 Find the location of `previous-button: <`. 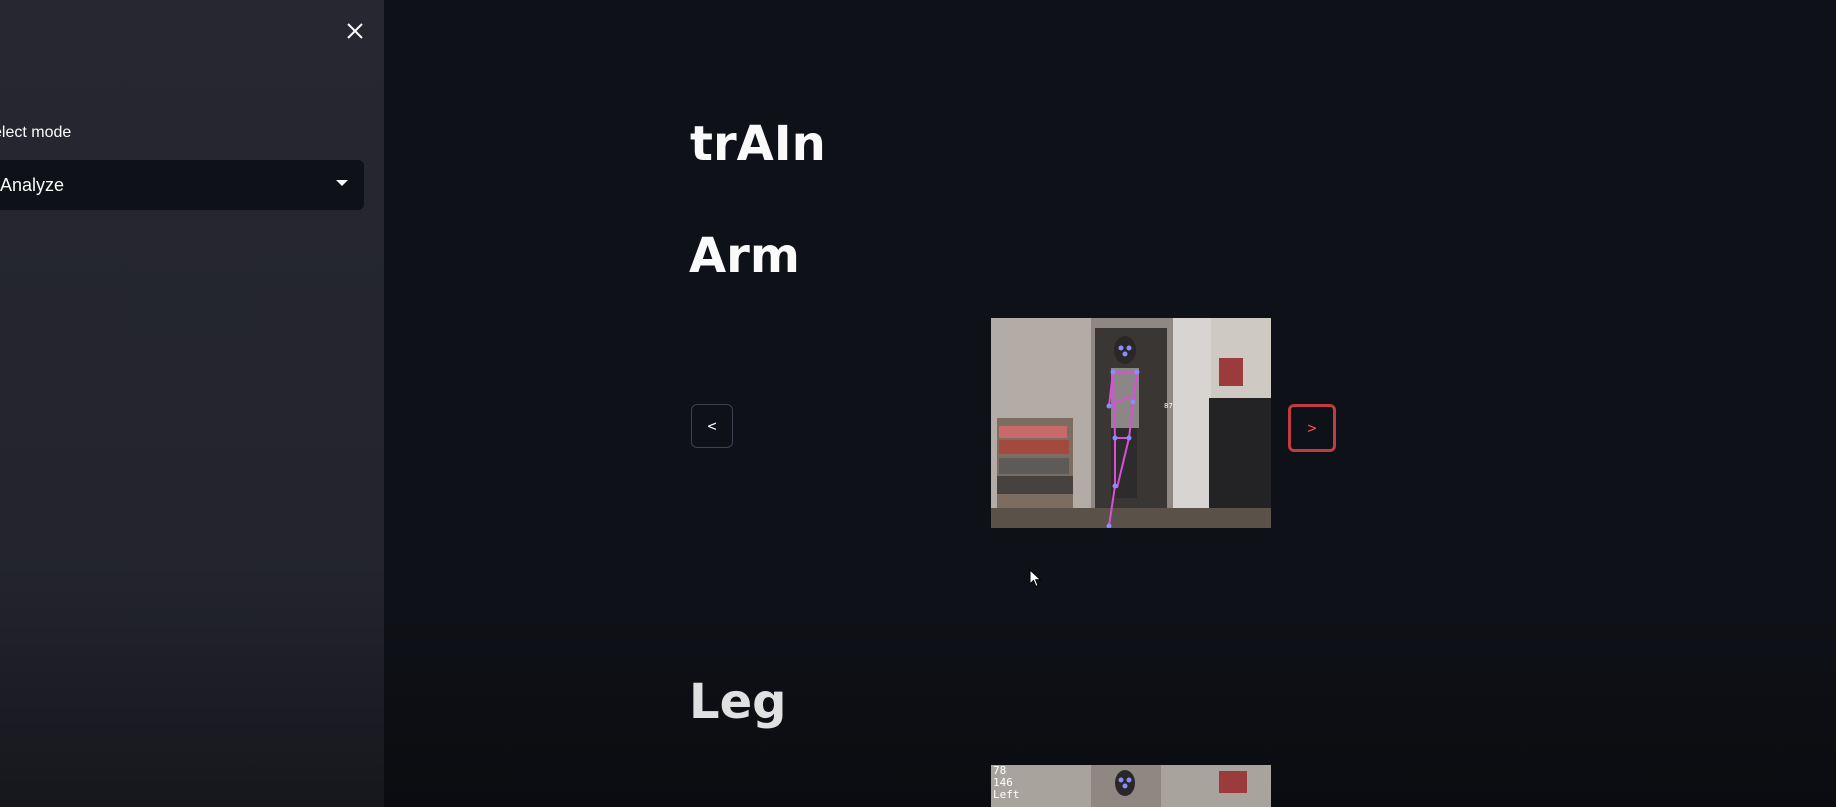

previous-button: < is located at coordinates (712, 426).